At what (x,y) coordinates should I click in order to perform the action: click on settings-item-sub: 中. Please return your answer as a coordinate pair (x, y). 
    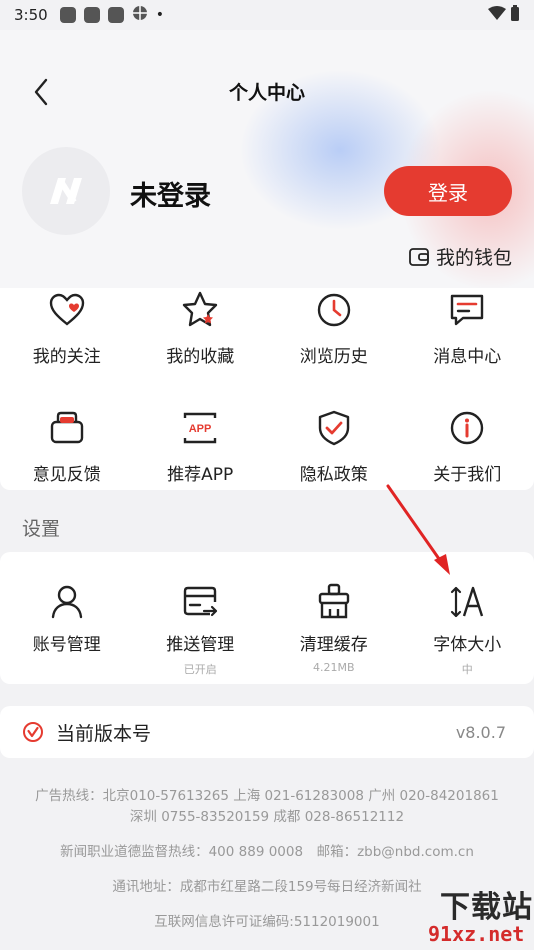
    Looking at the image, I should click on (467, 669).